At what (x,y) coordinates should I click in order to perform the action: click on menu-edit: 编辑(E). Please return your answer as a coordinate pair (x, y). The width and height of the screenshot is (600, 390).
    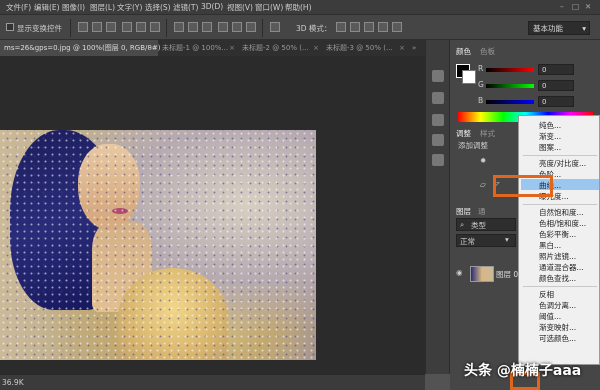
    Looking at the image, I should click on (47, 7).